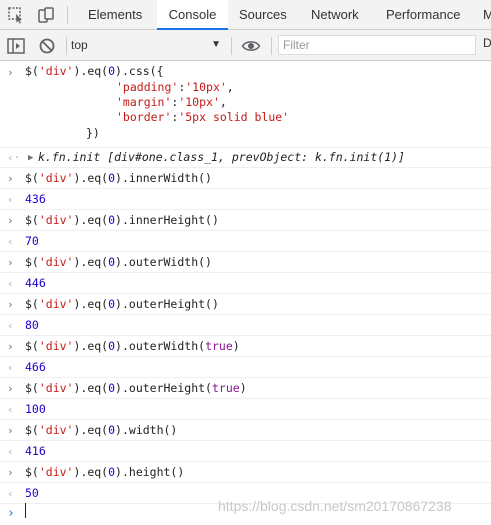 The height and width of the screenshot is (525, 491). What do you see at coordinates (245, 430) in the screenshot?
I see `console-input-entry: › $('div').eq(0).width()` at bounding box center [245, 430].